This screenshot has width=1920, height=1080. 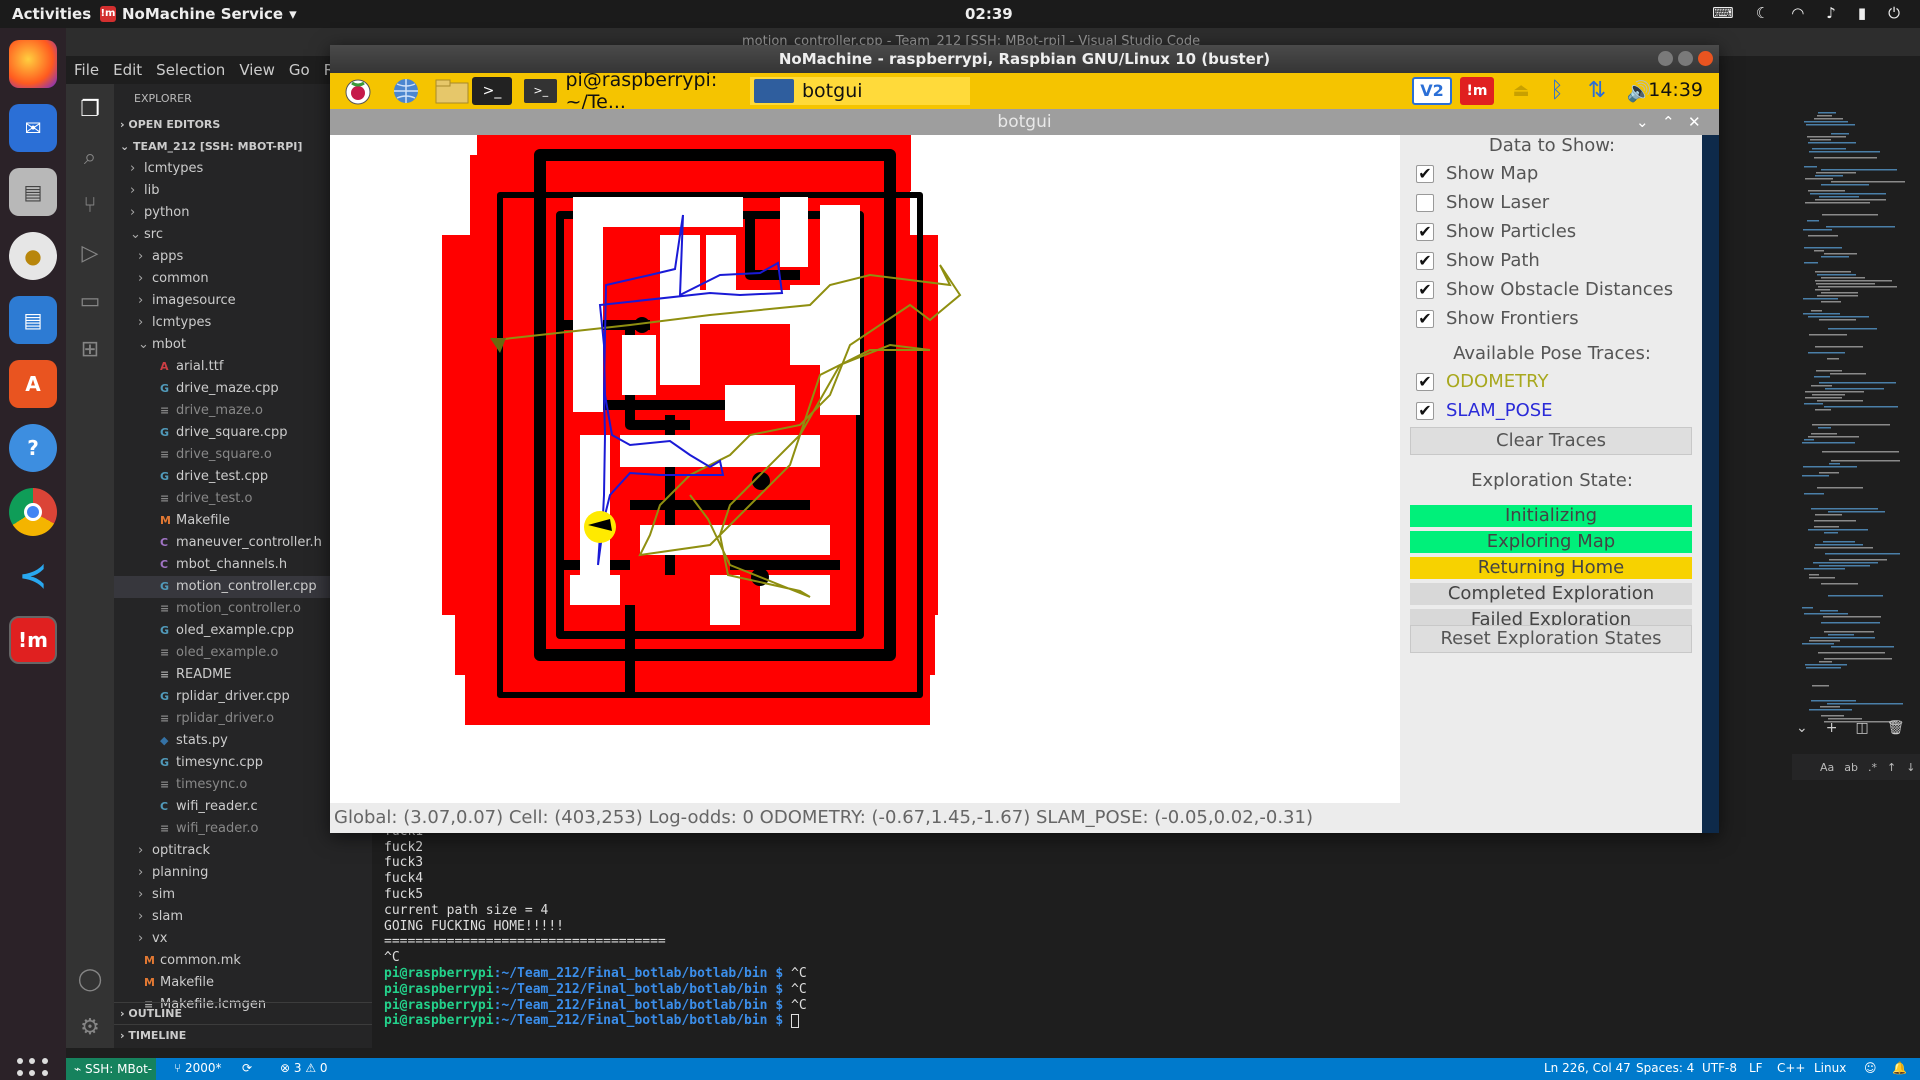 What do you see at coordinates (243, 1035) in the screenshot?
I see `timeline-section: › TIMELINE` at bounding box center [243, 1035].